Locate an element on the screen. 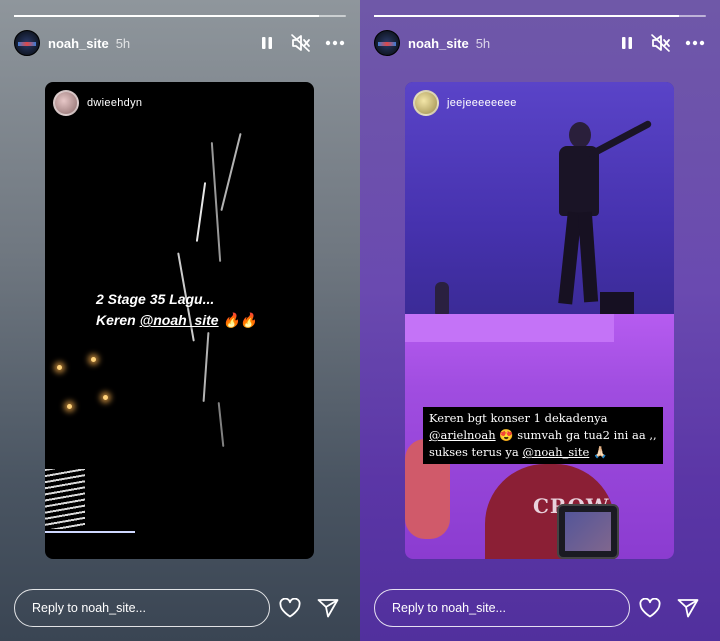 Image resolution: width=720 pixels, height=641 pixels. shared-post-author: jeejeeeeeeee is located at coordinates (465, 103).